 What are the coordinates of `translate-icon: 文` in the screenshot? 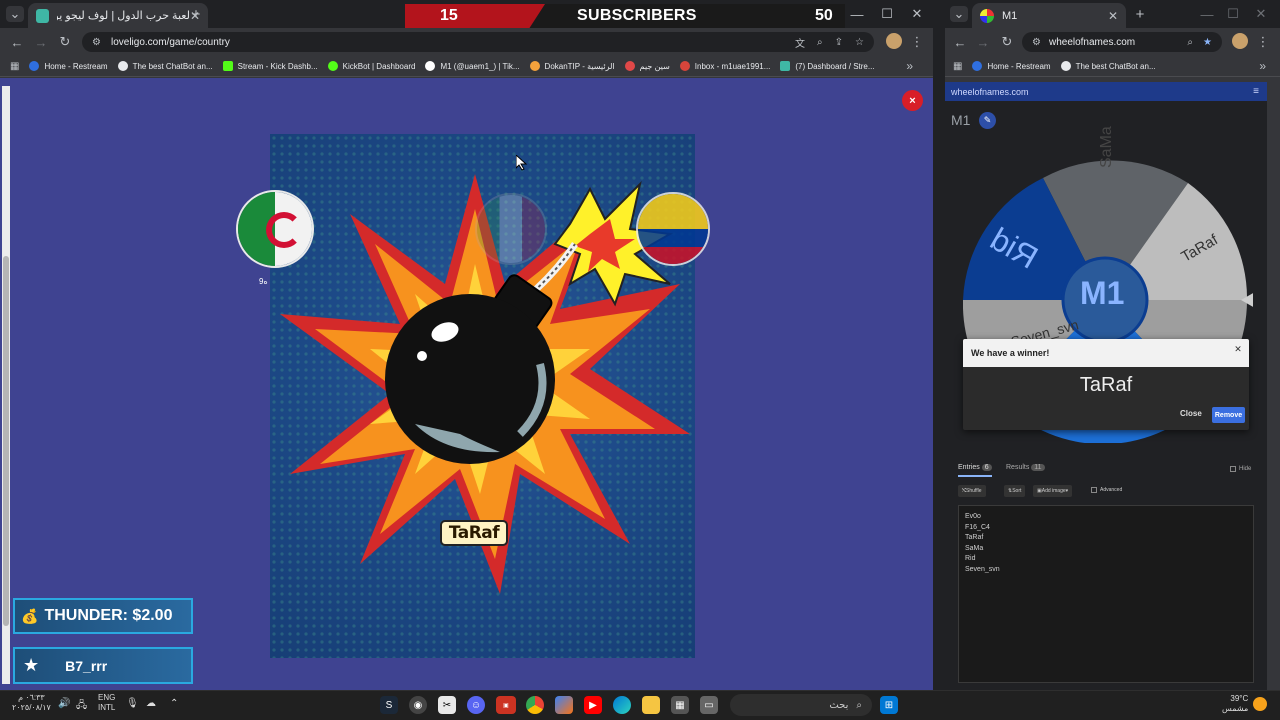 It's located at (800, 42).